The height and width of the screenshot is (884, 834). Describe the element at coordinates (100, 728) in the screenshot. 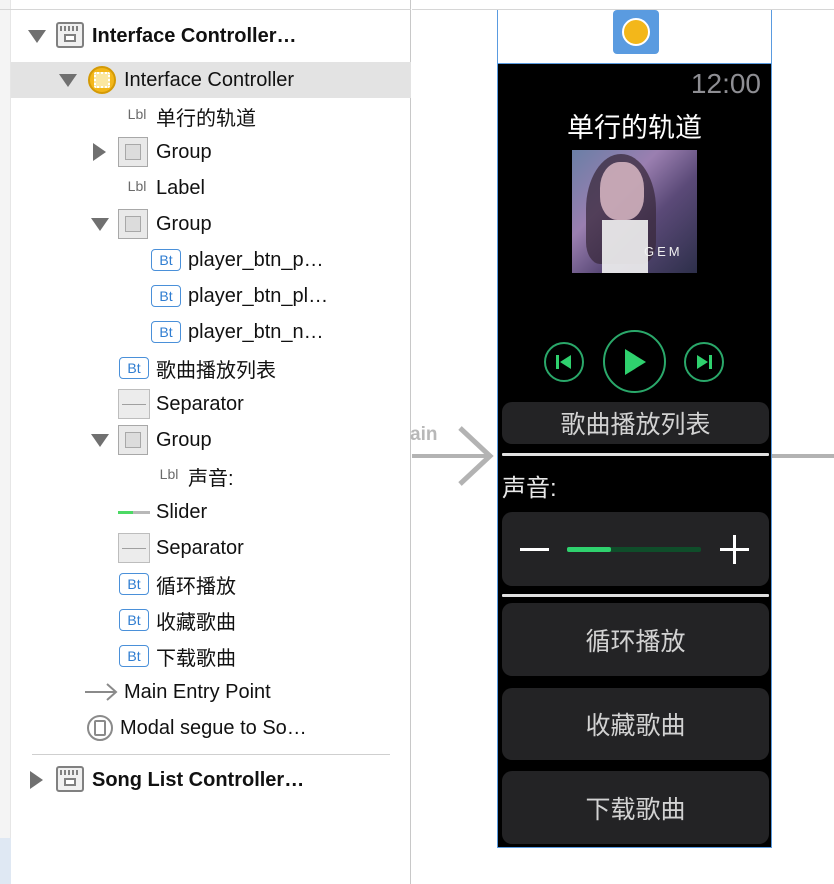

I see `modal-segue-icon` at that location.